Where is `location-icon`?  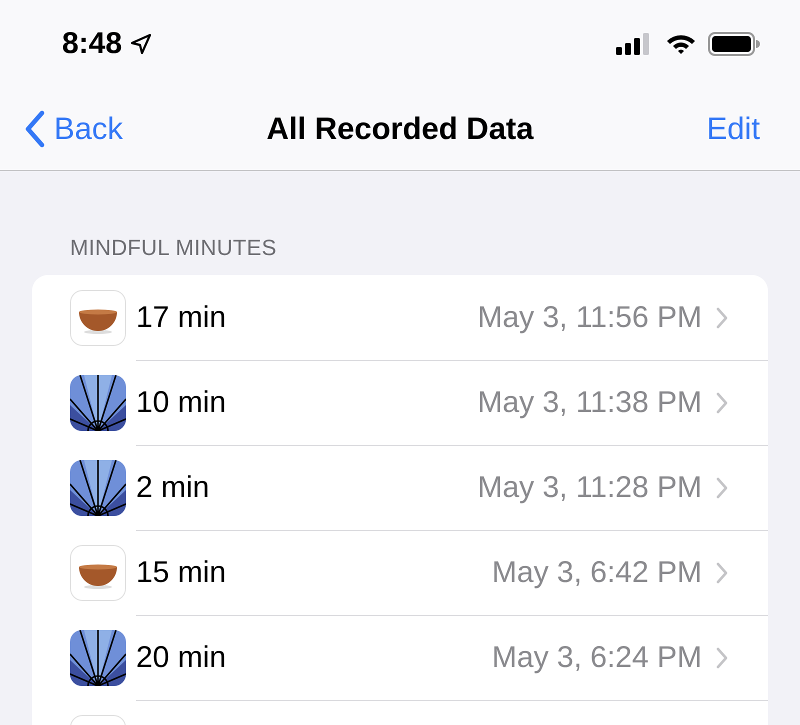
location-icon is located at coordinates (141, 44).